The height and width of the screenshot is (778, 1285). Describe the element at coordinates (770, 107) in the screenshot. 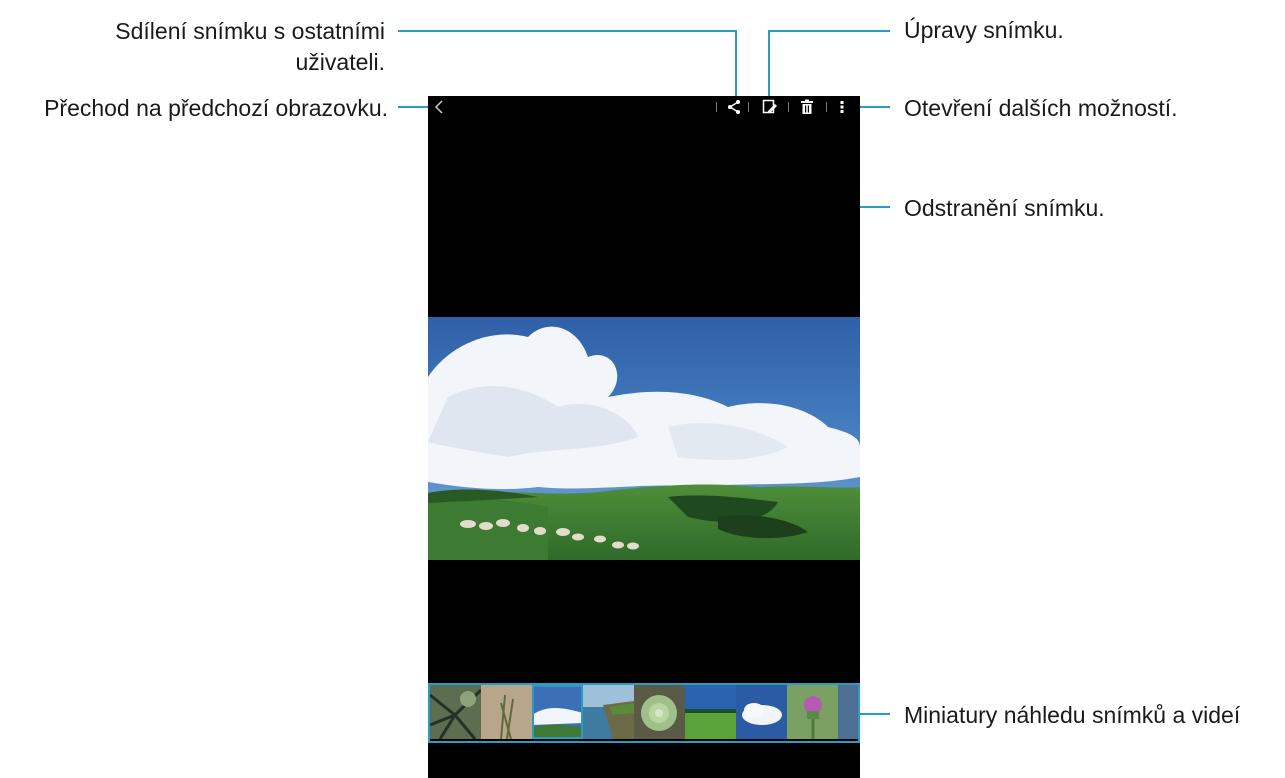

I see `edit-icon` at that location.